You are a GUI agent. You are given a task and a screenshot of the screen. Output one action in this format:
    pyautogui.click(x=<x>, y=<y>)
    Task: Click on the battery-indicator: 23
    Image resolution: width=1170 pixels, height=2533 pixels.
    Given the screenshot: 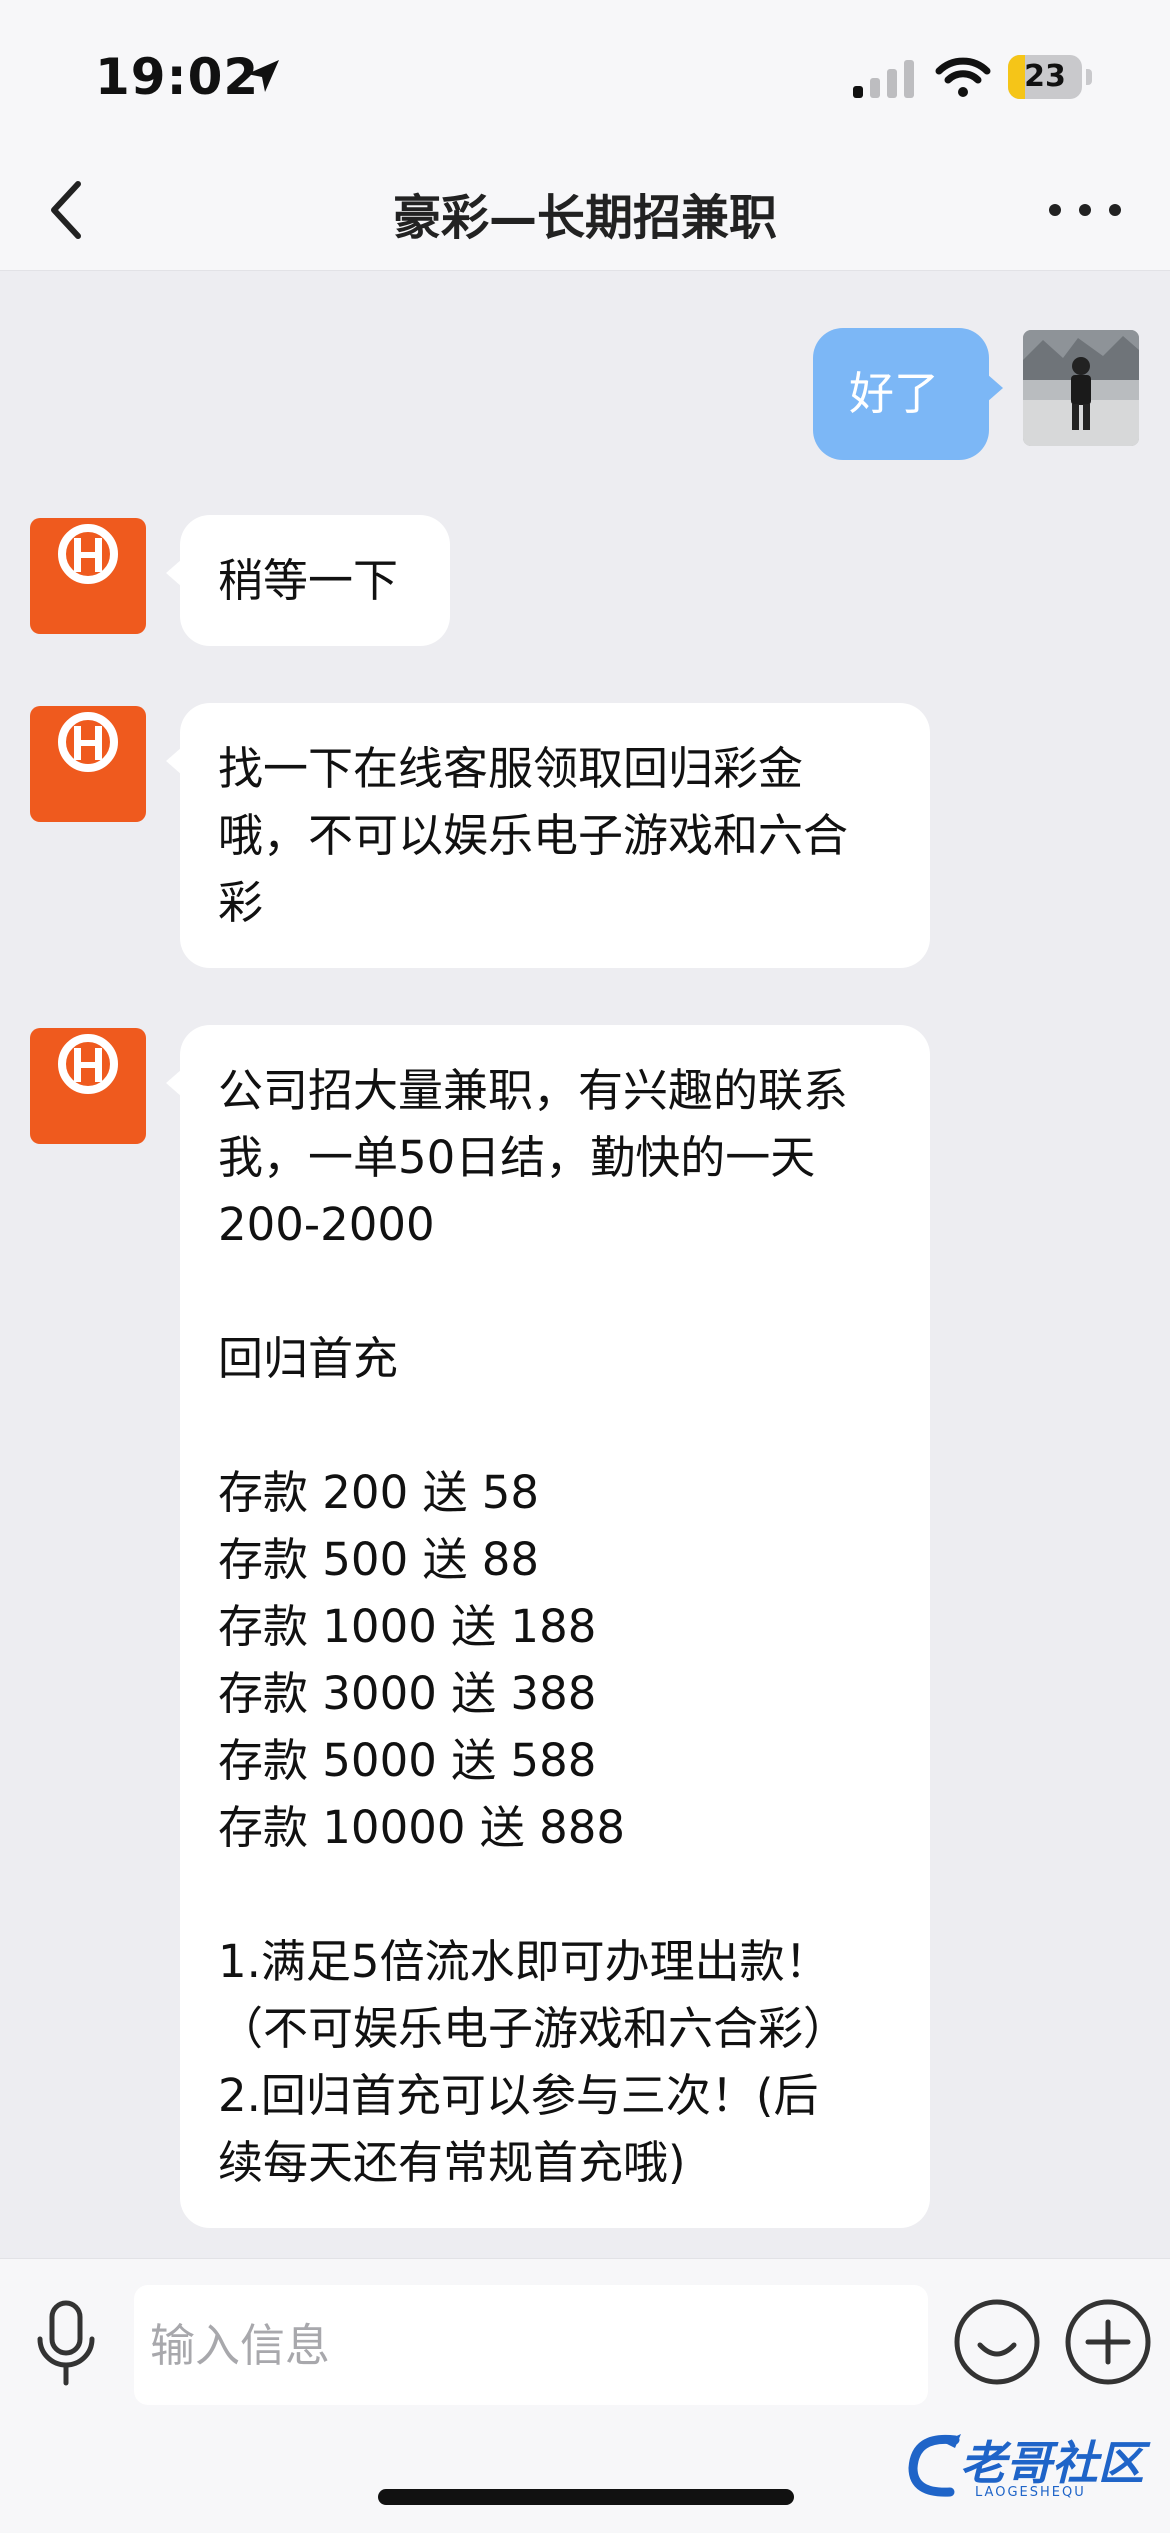 What is the action you would take?
    pyautogui.click(x=1050, y=77)
    